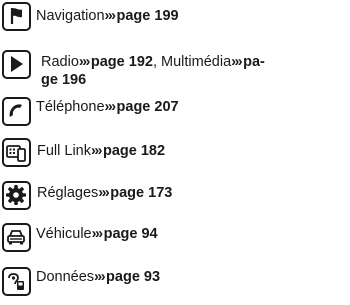 The height and width of the screenshot is (305, 350). I want to click on entry-text: Réglages››› page 173, so click(104, 193).